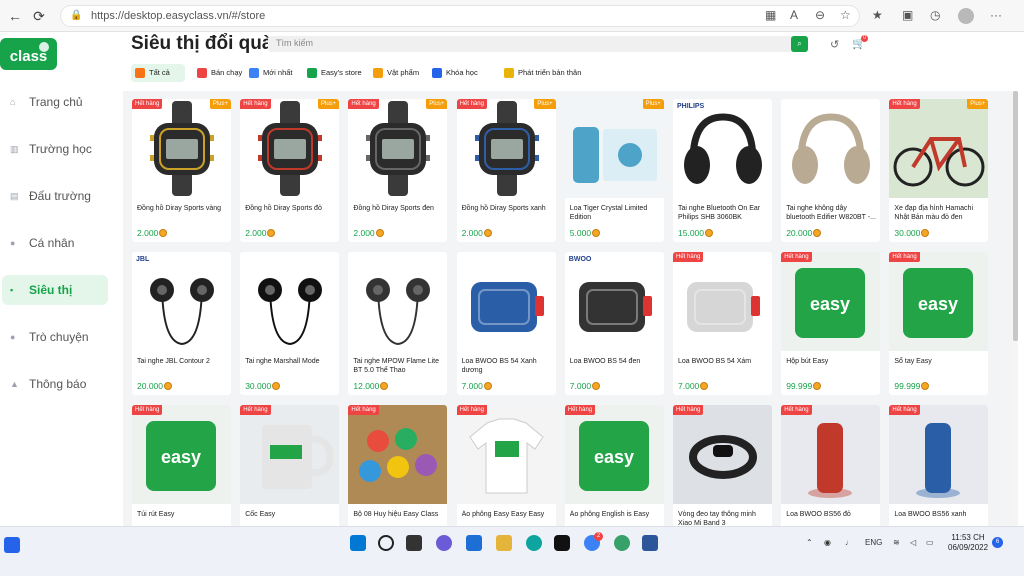 The image size is (1024, 576). Describe the element at coordinates (534, 543) in the screenshot. I see `edge-icon` at that location.